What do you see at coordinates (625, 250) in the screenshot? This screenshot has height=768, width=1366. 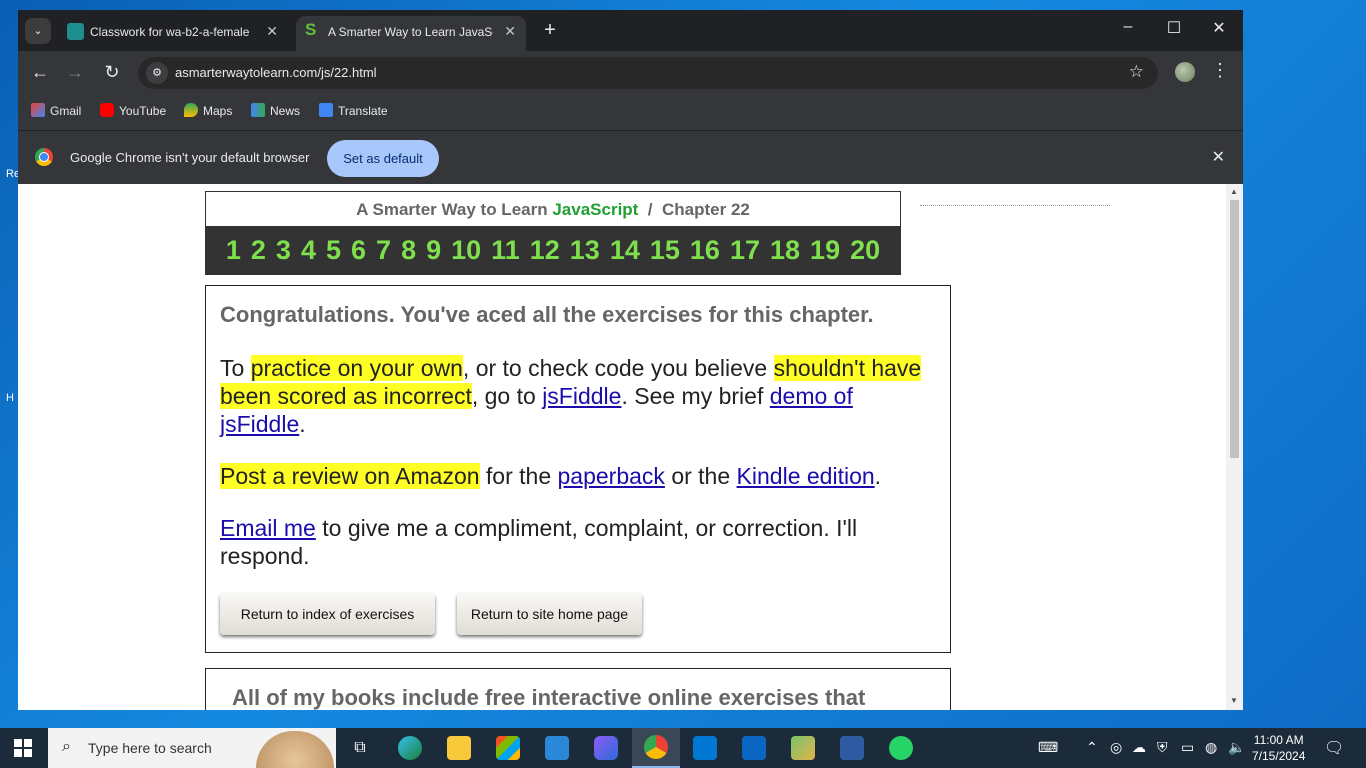 I see `chapter-link: 14` at bounding box center [625, 250].